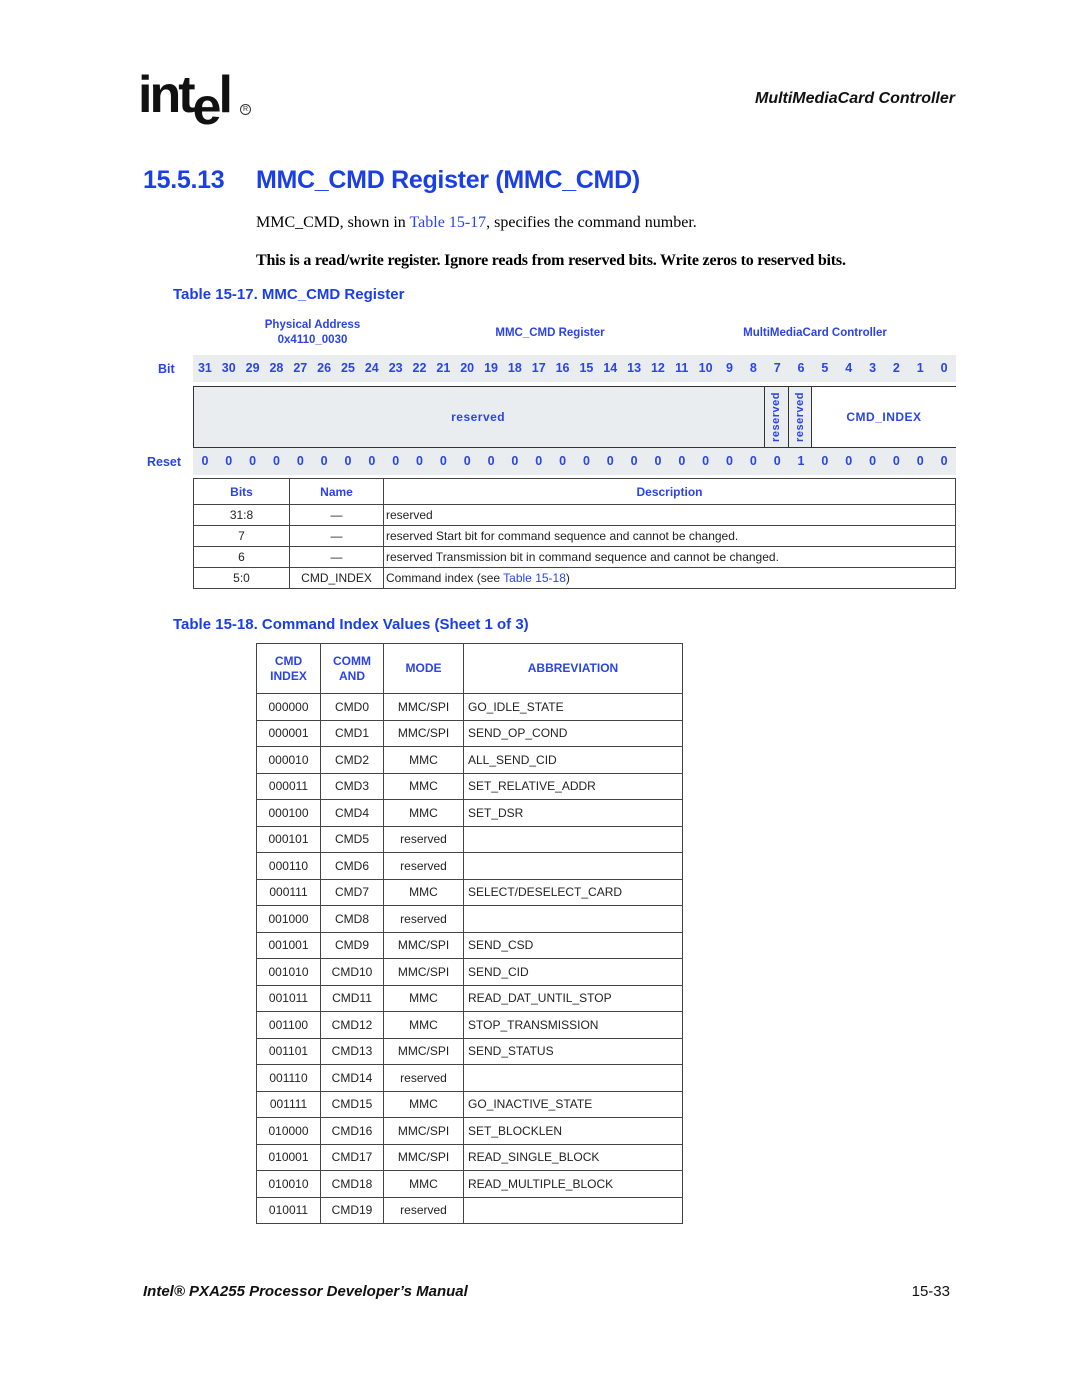 This screenshot has width=1080, height=1397. Describe the element at coordinates (443, 368) in the screenshot. I see `bit-number: 21` at that location.